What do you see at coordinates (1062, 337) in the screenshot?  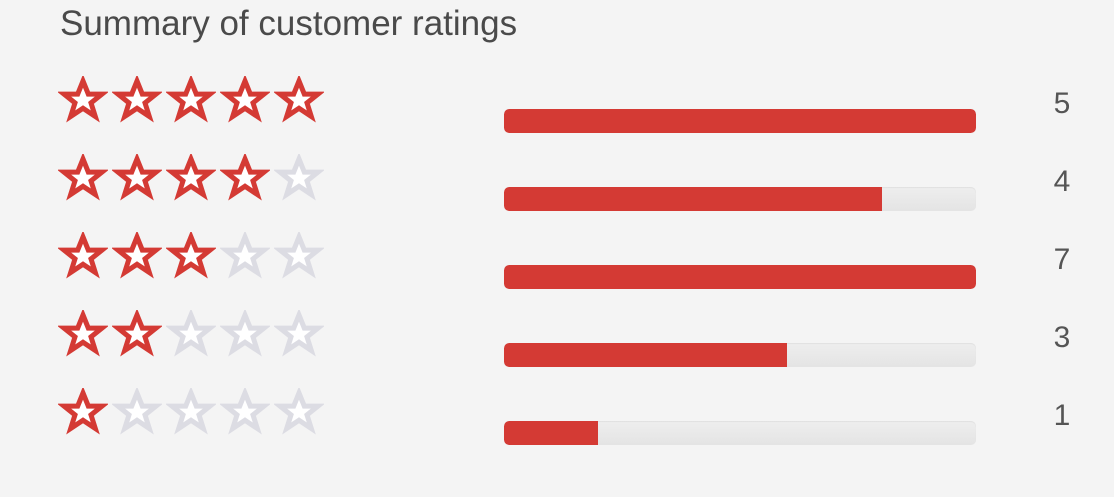 I see `rating-count: 3` at bounding box center [1062, 337].